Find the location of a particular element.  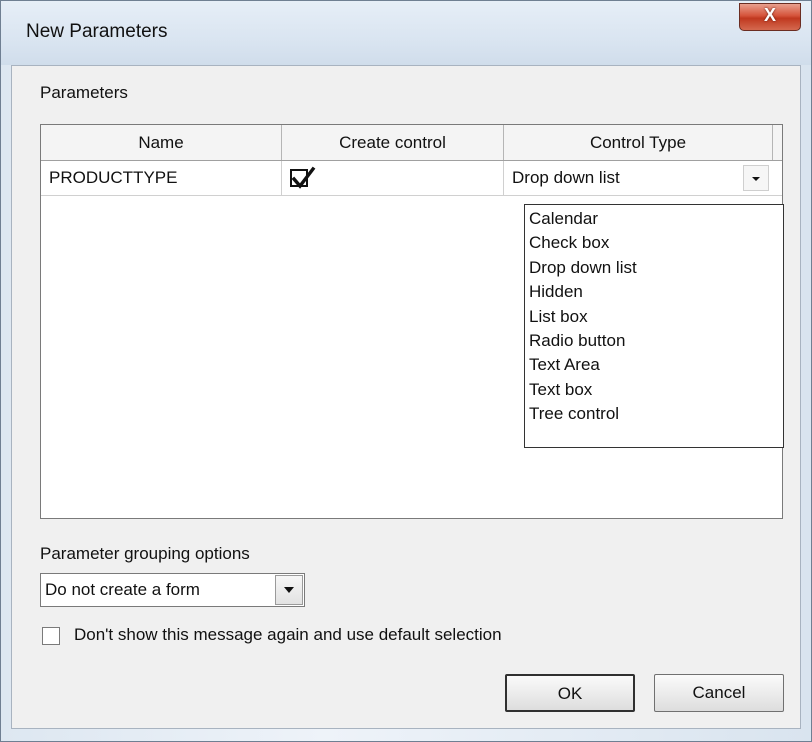

list-item: Hidden is located at coordinates (656, 292).